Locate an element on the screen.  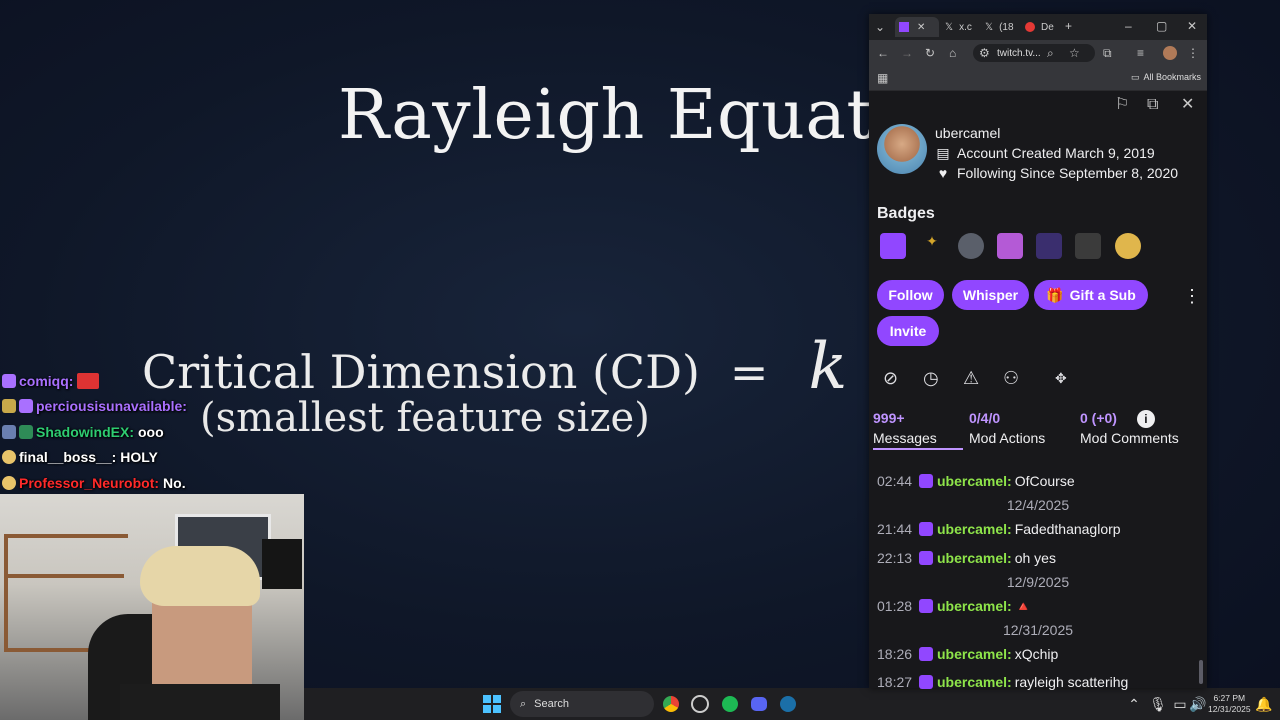
warning-icon: ⚠ is located at coordinates (971, 378).